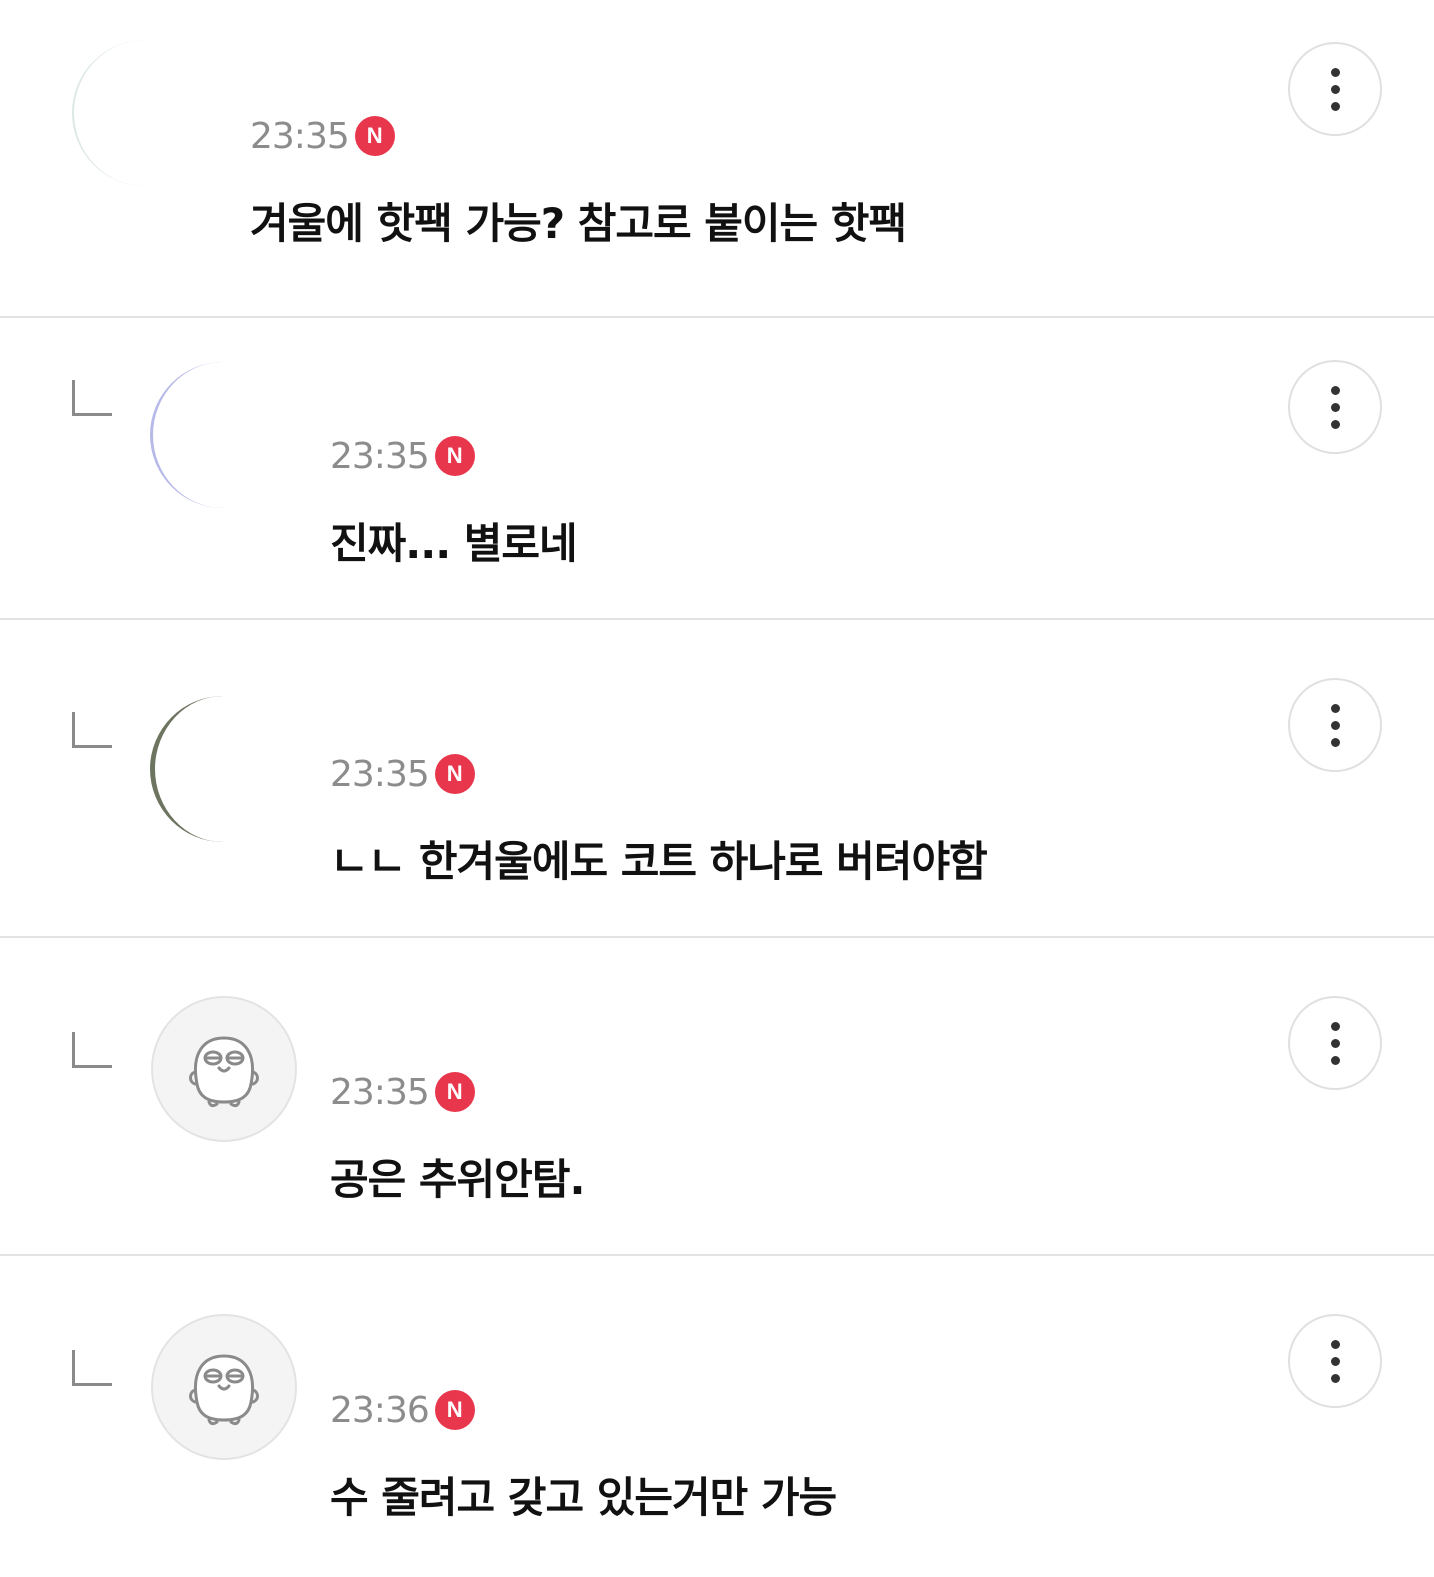 The height and width of the screenshot is (1577, 1434). I want to click on comment-text: 진짜... 별로네, so click(454, 543).